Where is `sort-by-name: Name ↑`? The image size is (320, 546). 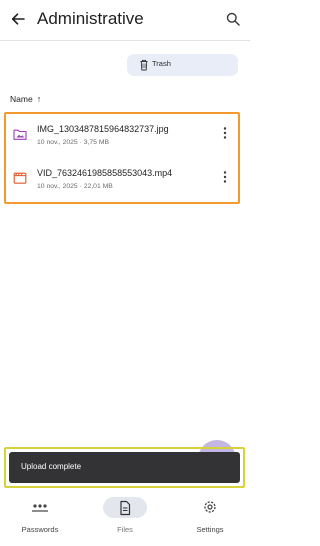 sort-by-name: Name ↑ is located at coordinates (25, 99).